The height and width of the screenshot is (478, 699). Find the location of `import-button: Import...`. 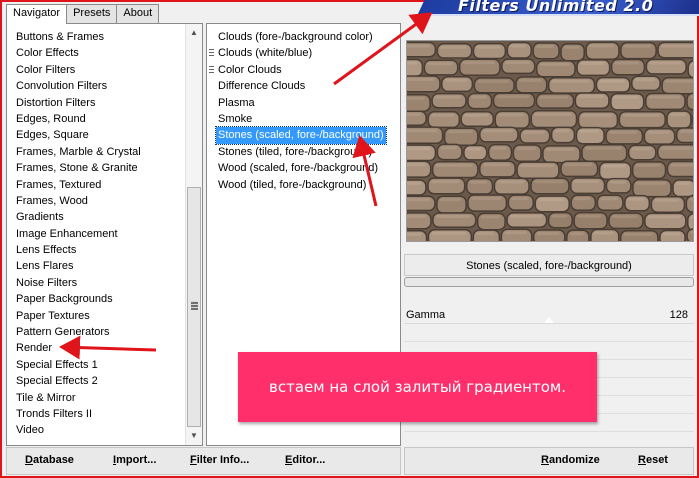

import-button: Import... is located at coordinates (134, 460).